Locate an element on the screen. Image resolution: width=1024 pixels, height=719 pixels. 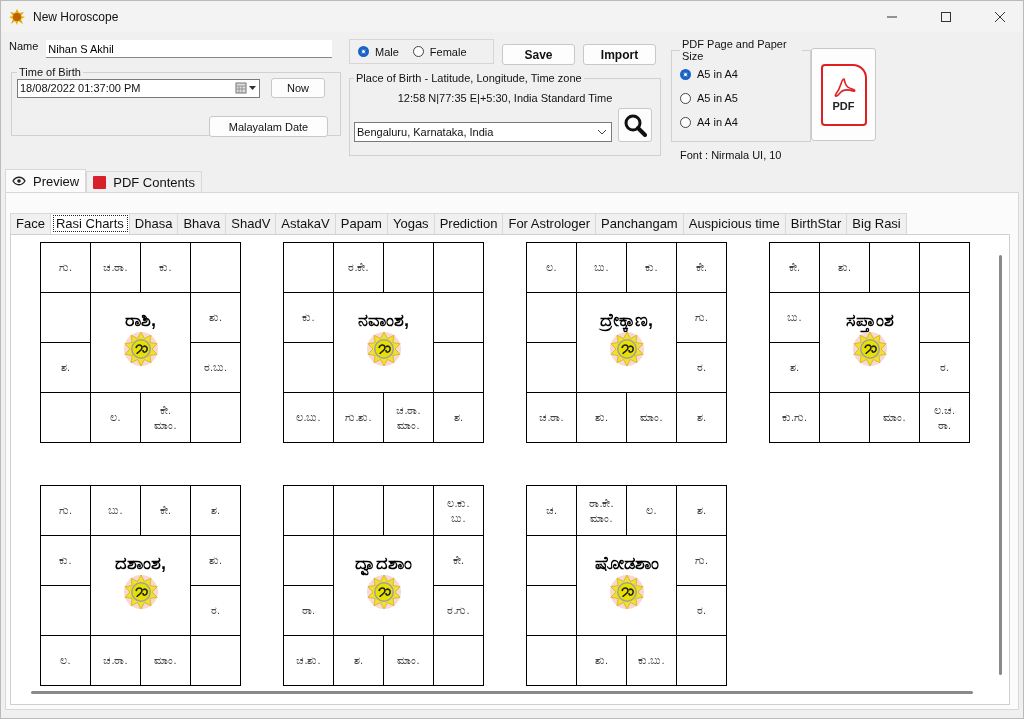
tab: AstakaV is located at coordinates (306, 223).